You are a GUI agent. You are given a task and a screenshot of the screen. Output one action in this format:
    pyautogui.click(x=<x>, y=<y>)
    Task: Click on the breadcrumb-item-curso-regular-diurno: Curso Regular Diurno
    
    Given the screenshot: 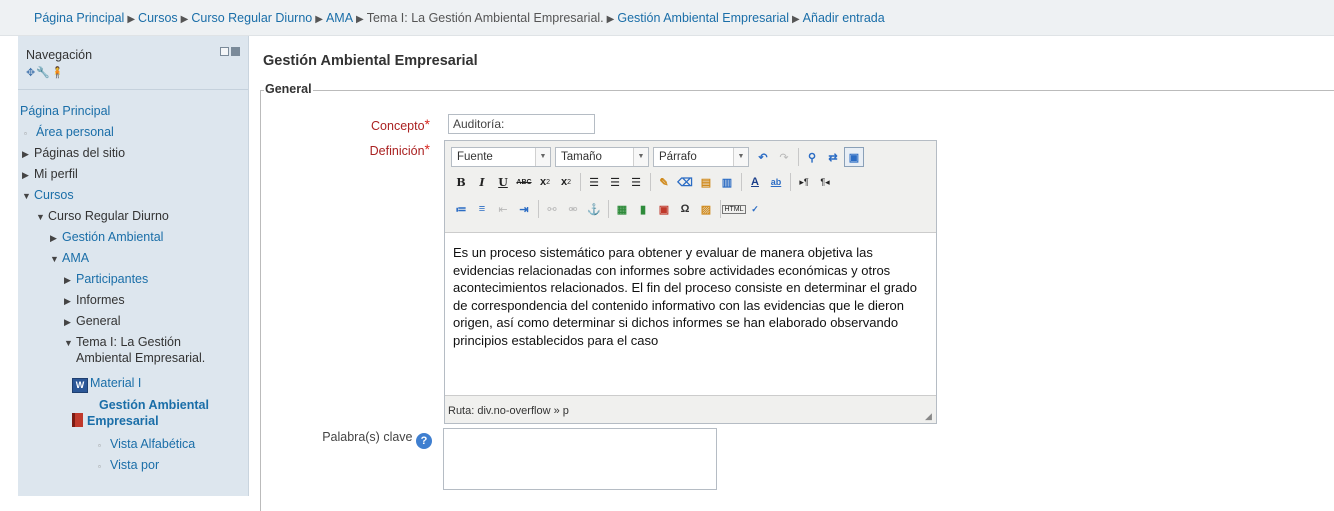 What is the action you would take?
    pyautogui.click(x=251, y=18)
    